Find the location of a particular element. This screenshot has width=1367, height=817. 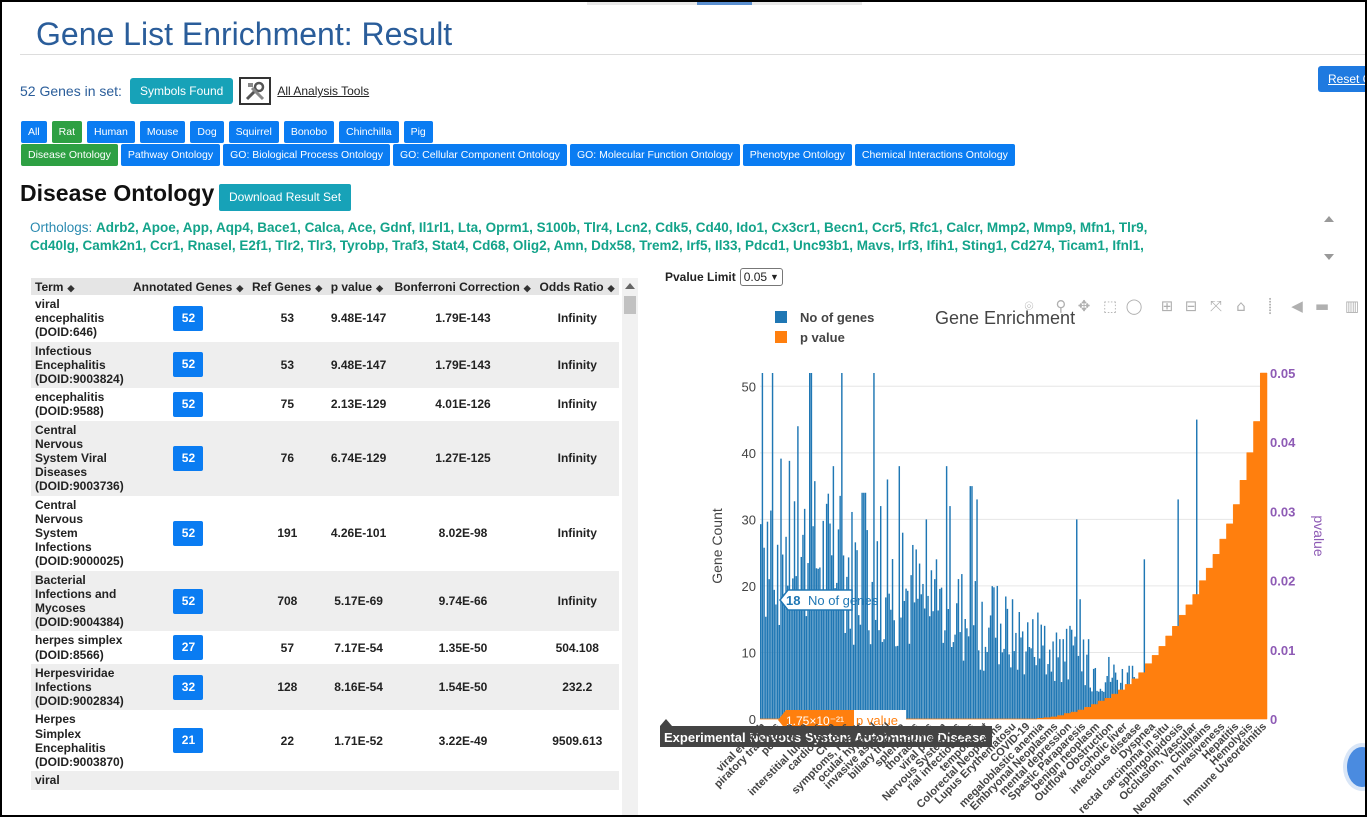

table-scrollbar is located at coordinates (630, 546).